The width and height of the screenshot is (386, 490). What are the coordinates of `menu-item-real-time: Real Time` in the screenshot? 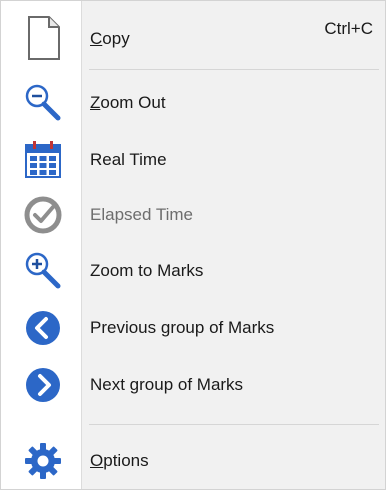 It's located at (193, 160).